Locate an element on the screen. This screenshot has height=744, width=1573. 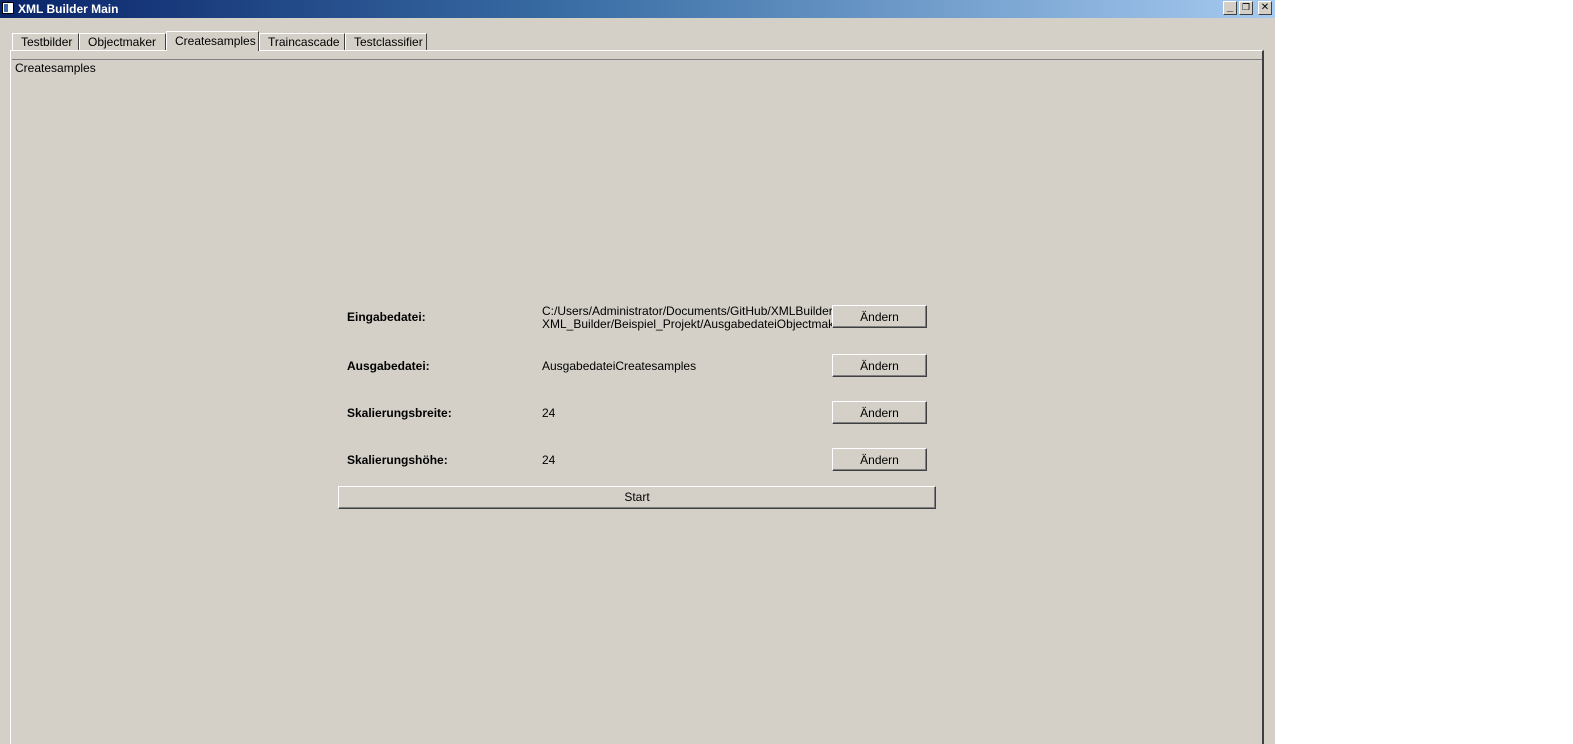
tab-objectmaker: Objectmaker is located at coordinates (122, 41).